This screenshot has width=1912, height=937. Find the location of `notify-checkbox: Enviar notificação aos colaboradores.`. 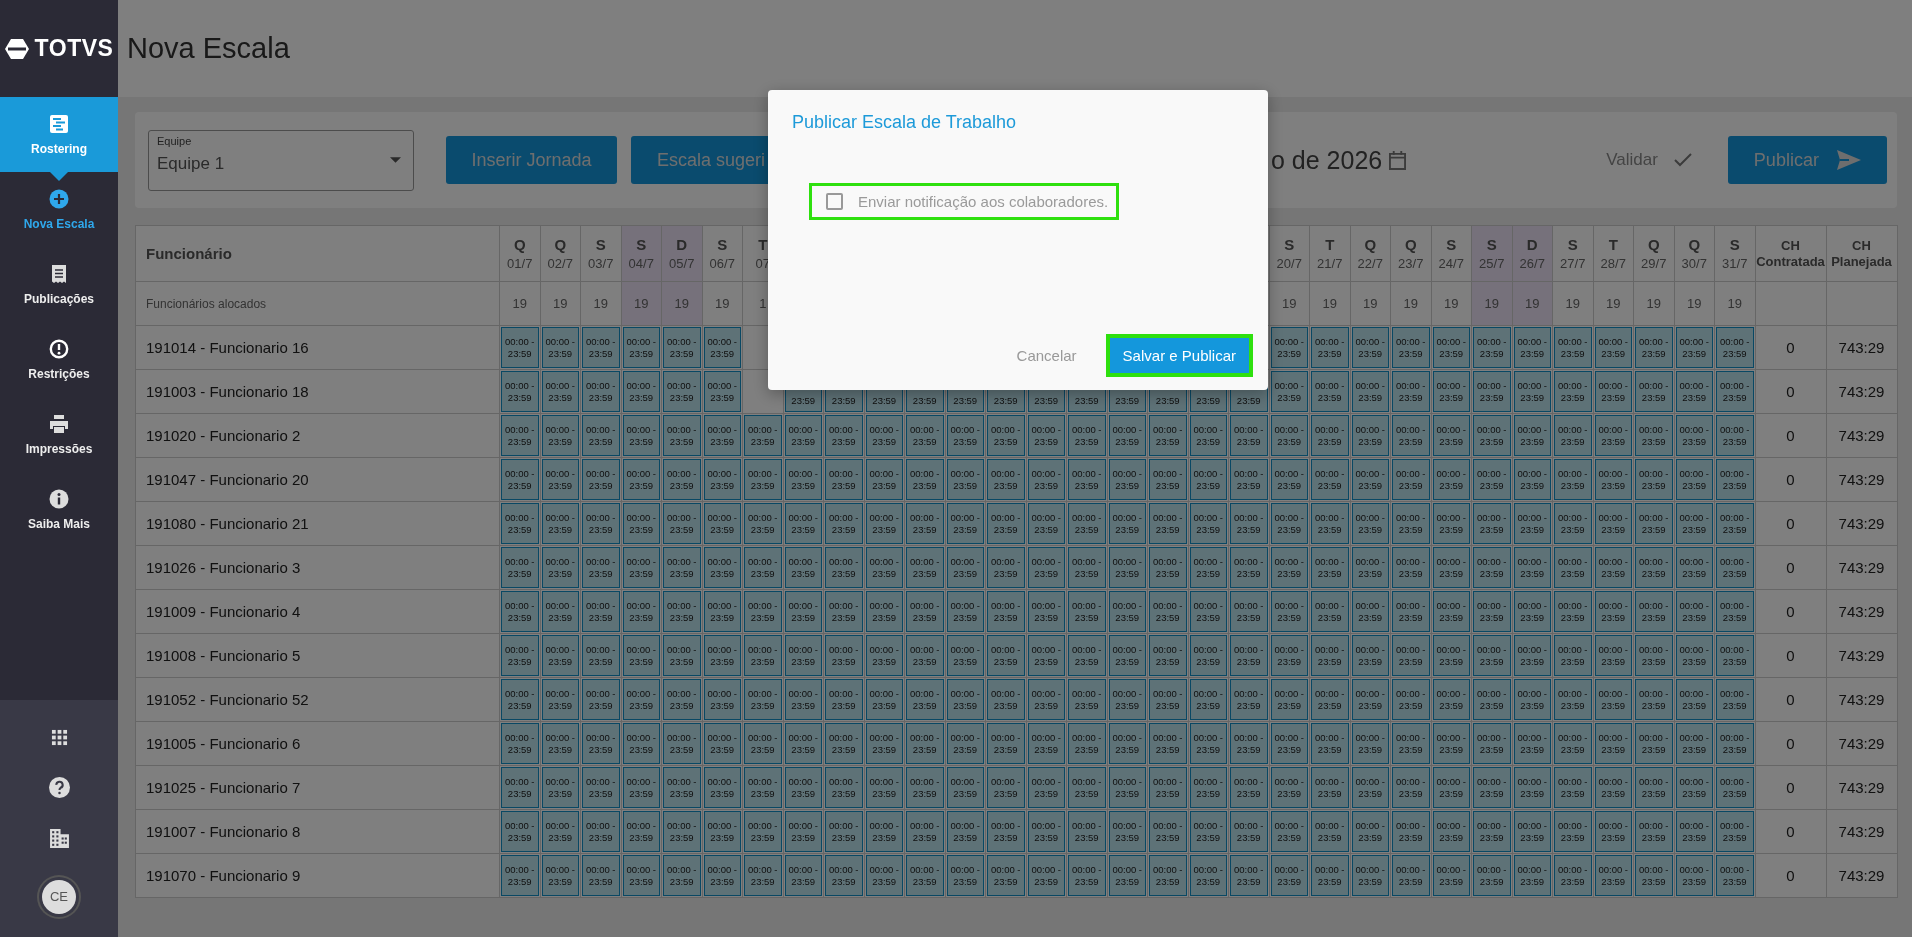

notify-checkbox: Enviar notificação aos colaboradores. is located at coordinates (964, 201).